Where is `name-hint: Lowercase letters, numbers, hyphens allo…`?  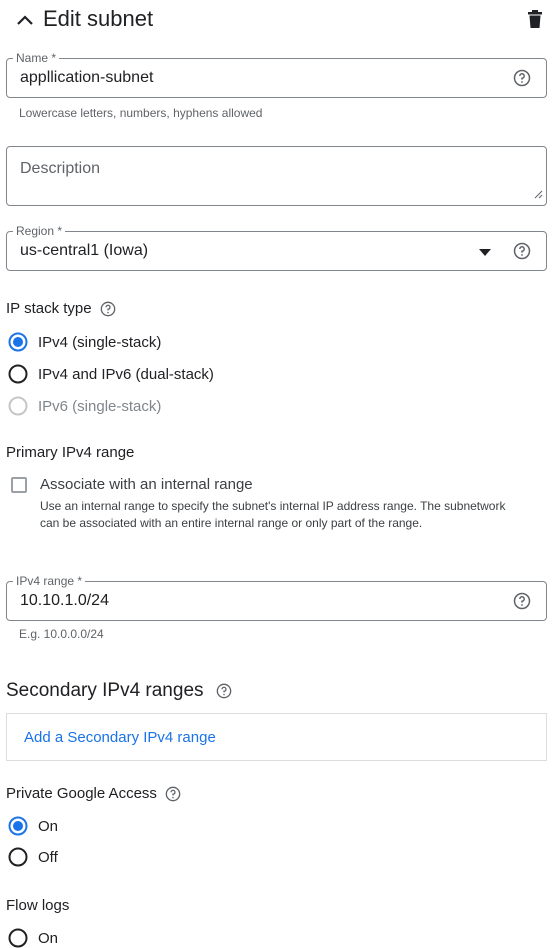 name-hint: Lowercase letters, numbers, hyphens allo… is located at coordinates (141, 113).